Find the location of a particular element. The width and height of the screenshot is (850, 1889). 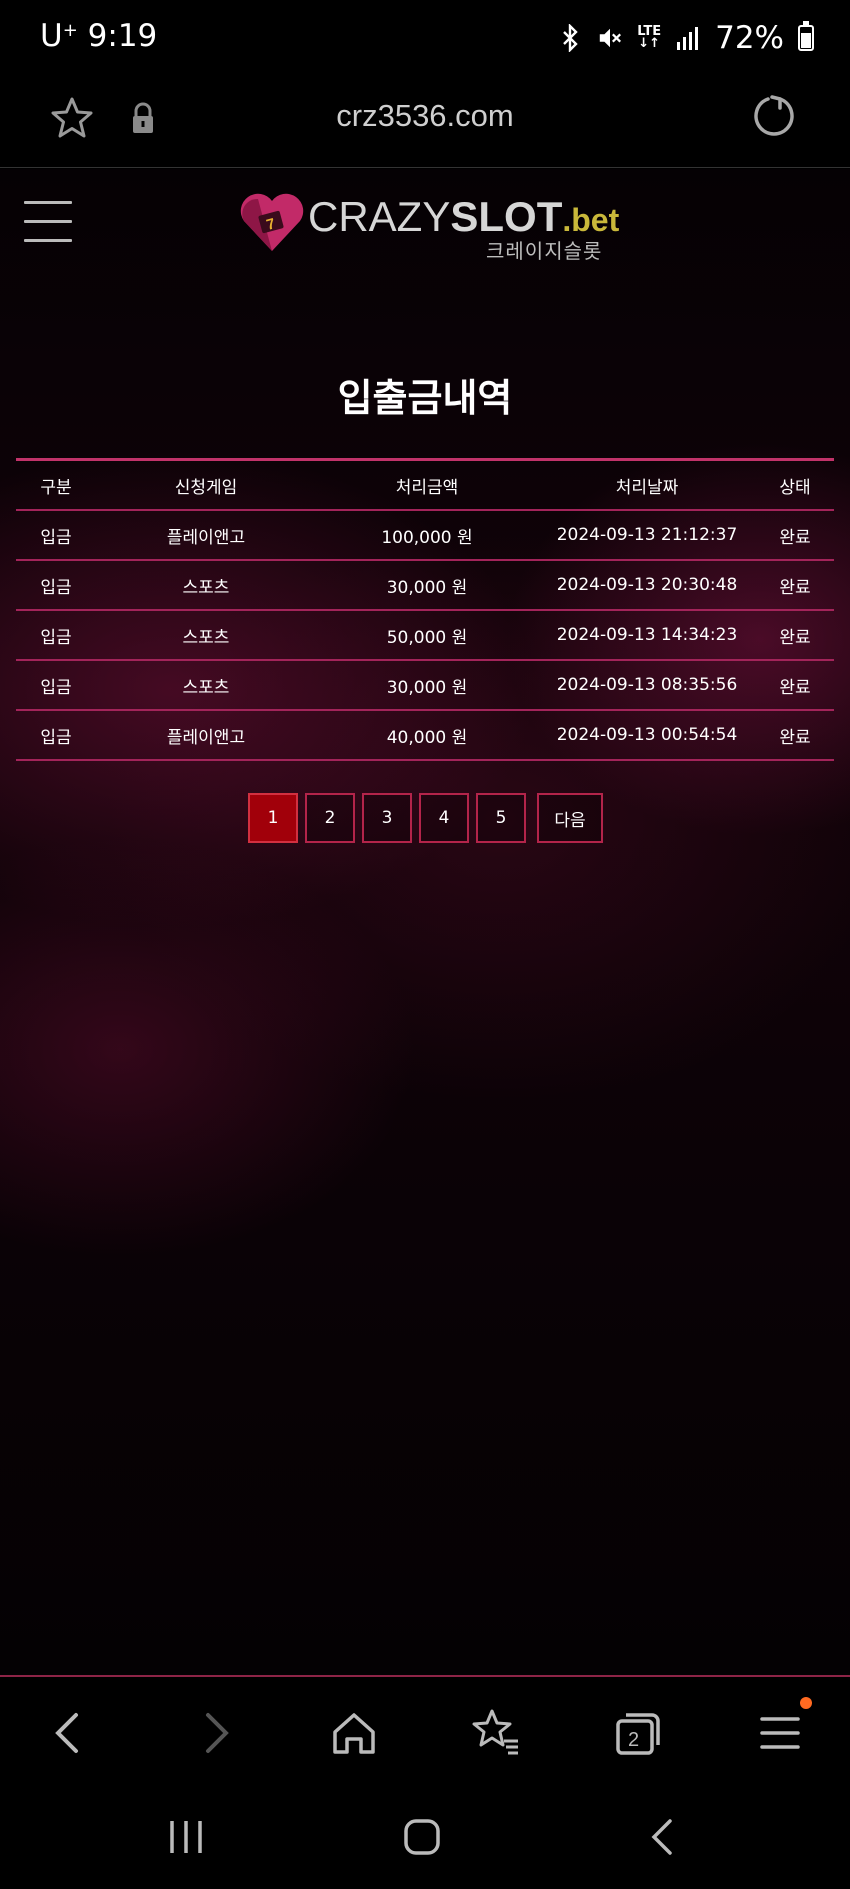

url-text: crz3536.com is located at coordinates (425, 116).